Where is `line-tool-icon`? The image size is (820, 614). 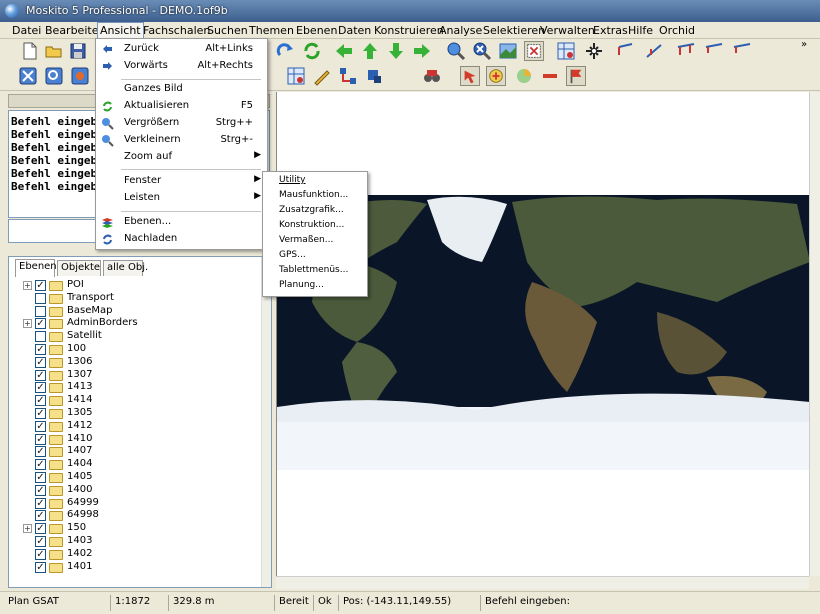 line-tool-icon is located at coordinates (626, 51).